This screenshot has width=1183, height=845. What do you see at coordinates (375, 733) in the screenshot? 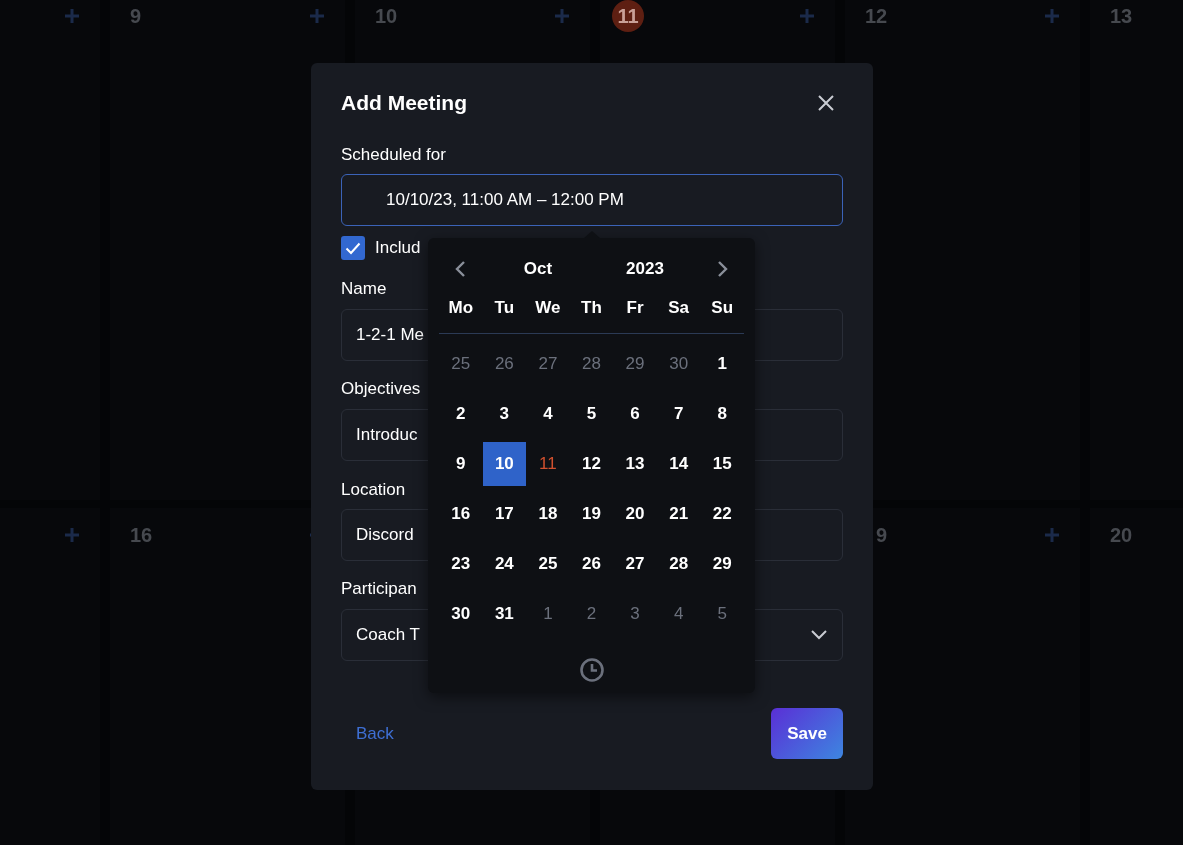
I see `back-link: Back` at bounding box center [375, 733].